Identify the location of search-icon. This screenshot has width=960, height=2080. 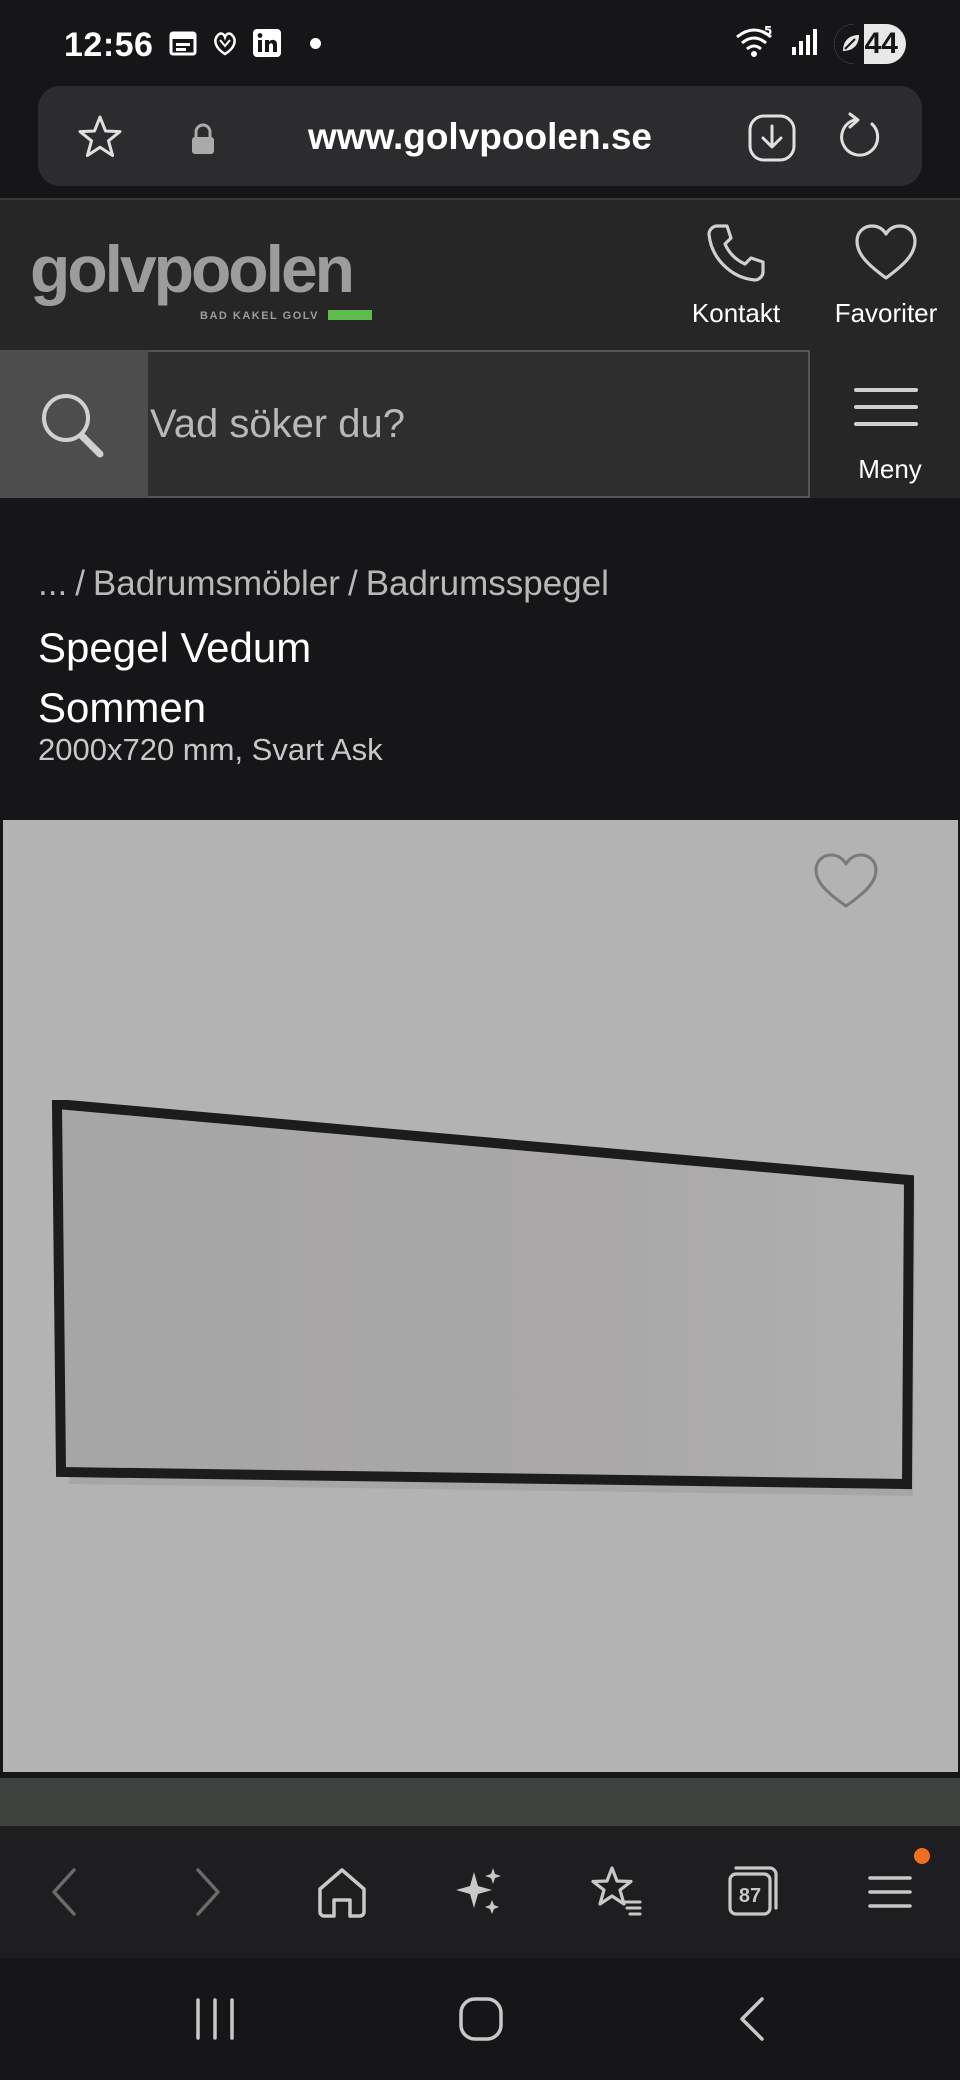
(73, 426).